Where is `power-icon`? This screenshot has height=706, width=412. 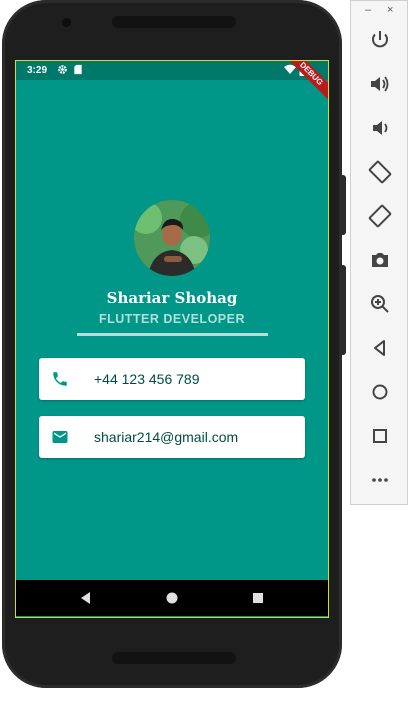 power-icon is located at coordinates (380, 40).